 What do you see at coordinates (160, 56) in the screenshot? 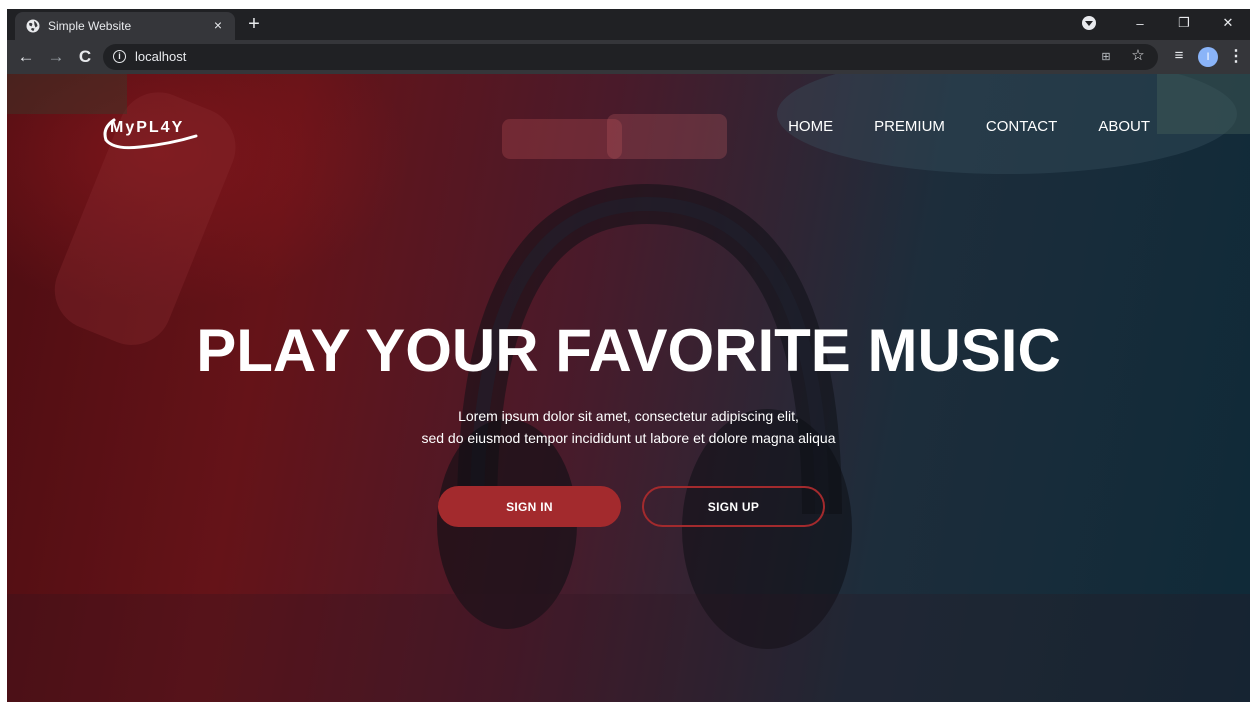
I see `url-text: localhost` at bounding box center [160, 56].